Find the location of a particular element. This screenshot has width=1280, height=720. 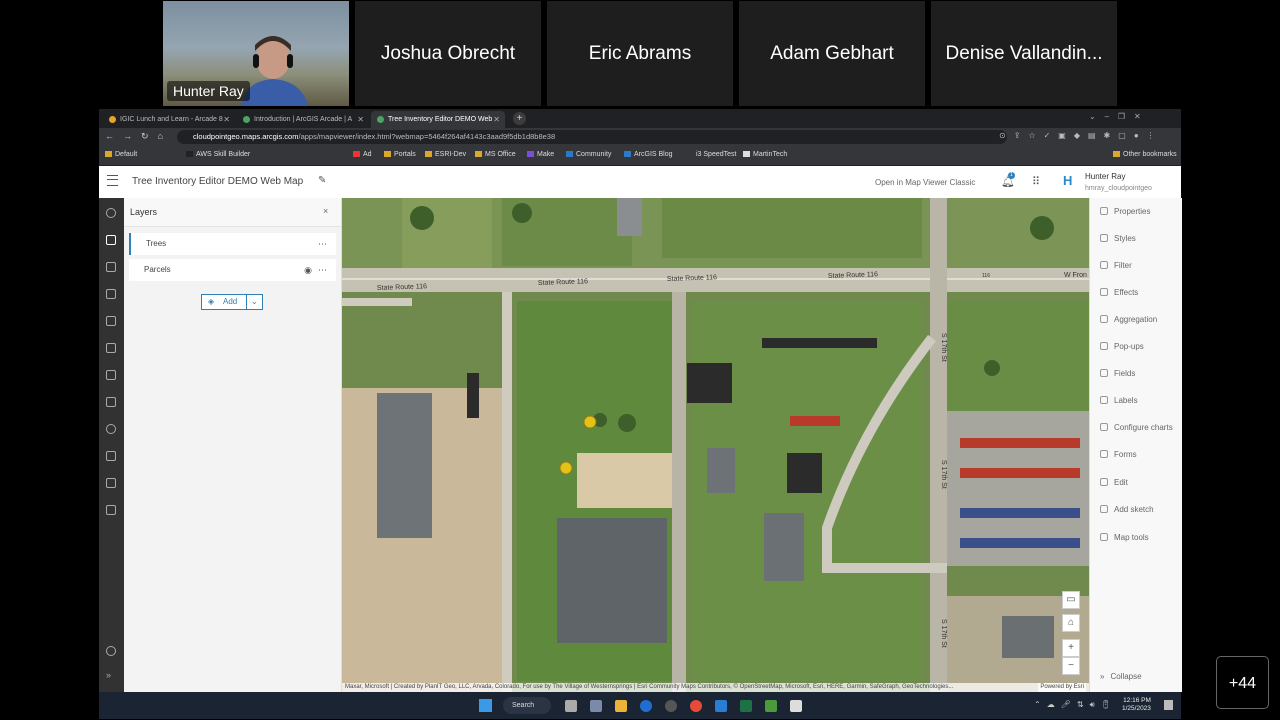

settings-icon is located at coordinates (111, 429).